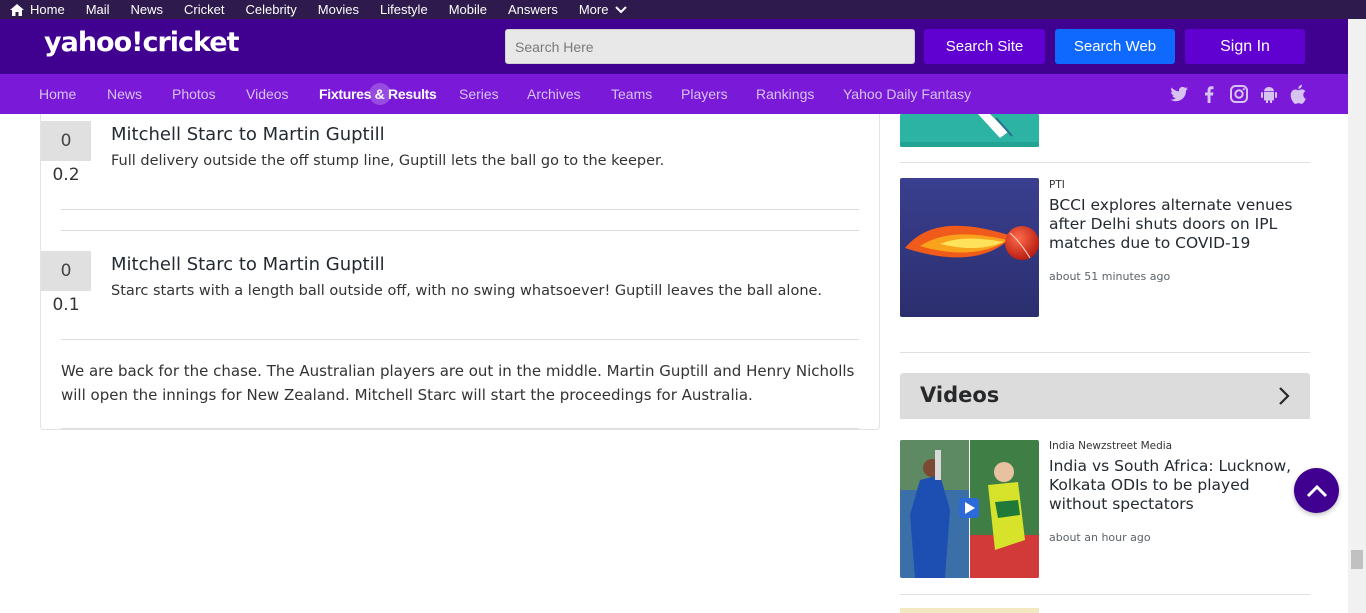 This screenshot has width=1366, height=613. I want to click on android-icon, so click(1269, 94).